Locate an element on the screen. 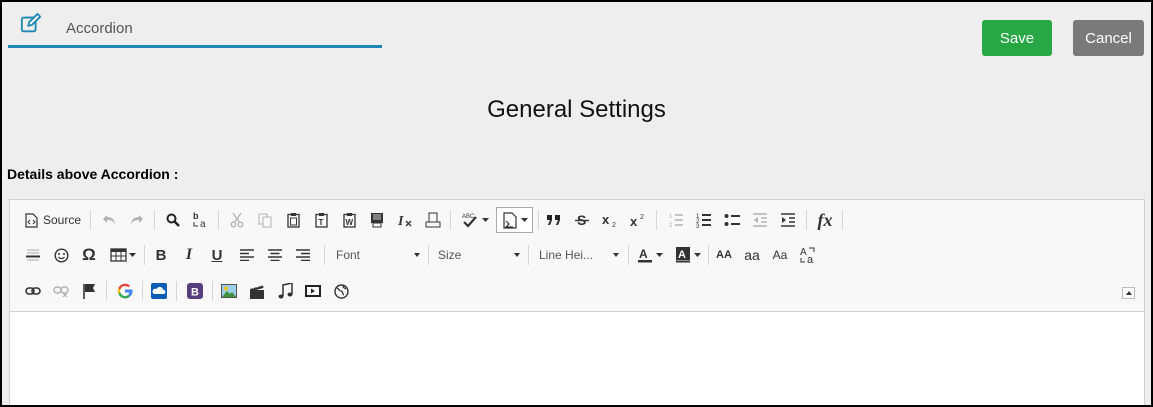 This screenshot has height=407, width=1153. audio-button is located at coordinates (285, 291).